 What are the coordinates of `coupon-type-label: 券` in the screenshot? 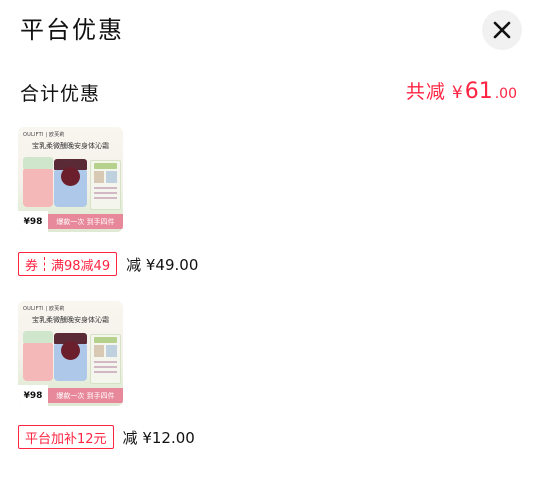 It's located at (32, 266).